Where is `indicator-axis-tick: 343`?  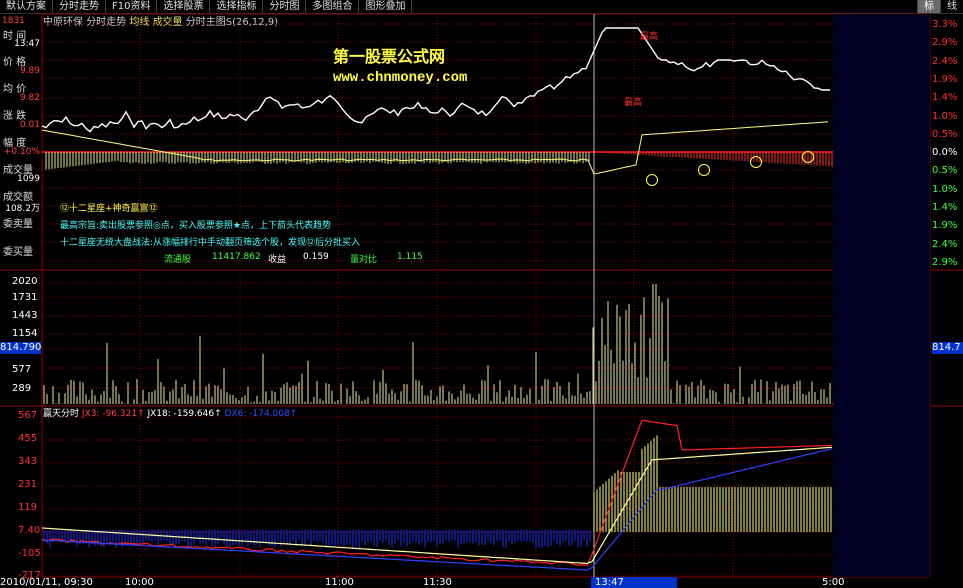
indicator-axis-tick: 343 is located at coordinates (28, 461).